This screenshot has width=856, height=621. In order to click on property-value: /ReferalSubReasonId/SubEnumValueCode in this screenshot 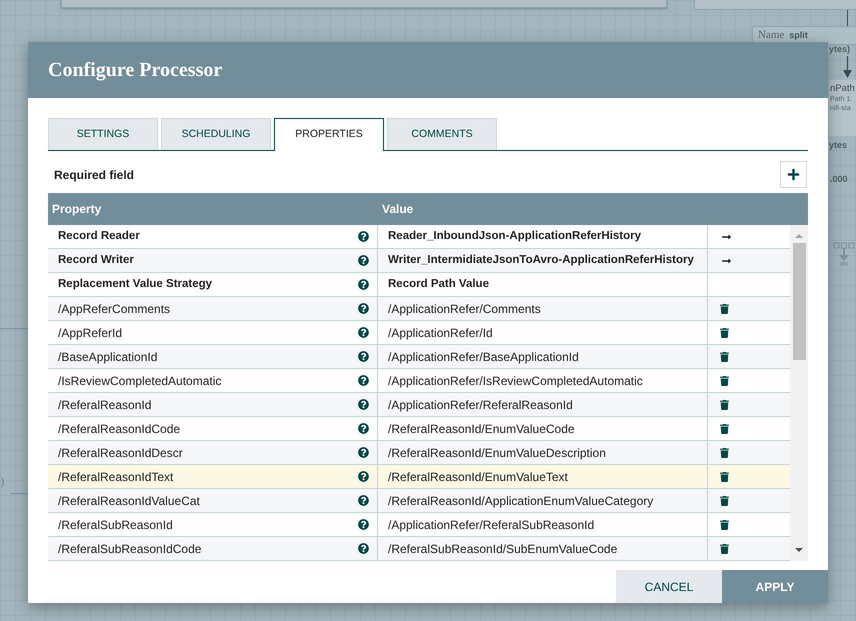, I will do `click(503, 549)`.